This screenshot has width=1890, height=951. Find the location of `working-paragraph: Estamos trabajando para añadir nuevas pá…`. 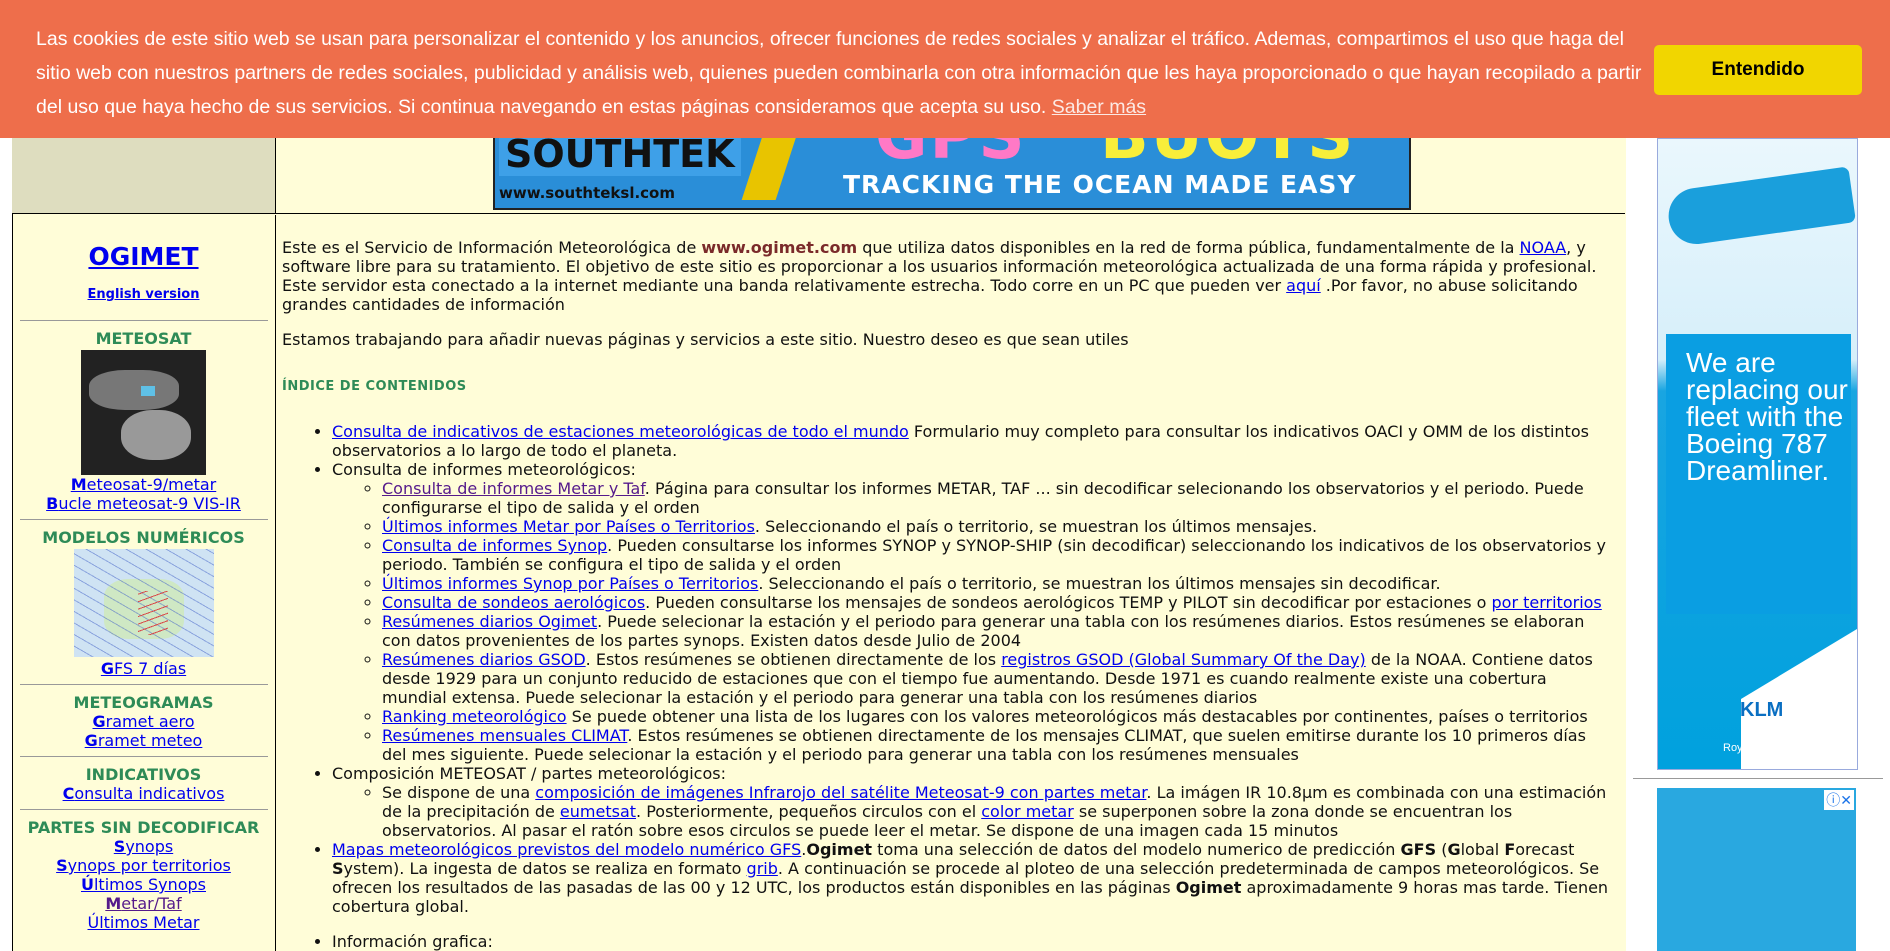

working-paragraph: Estamos trabajando para añadir nuevas pá… is located at coordinates (705, 339).